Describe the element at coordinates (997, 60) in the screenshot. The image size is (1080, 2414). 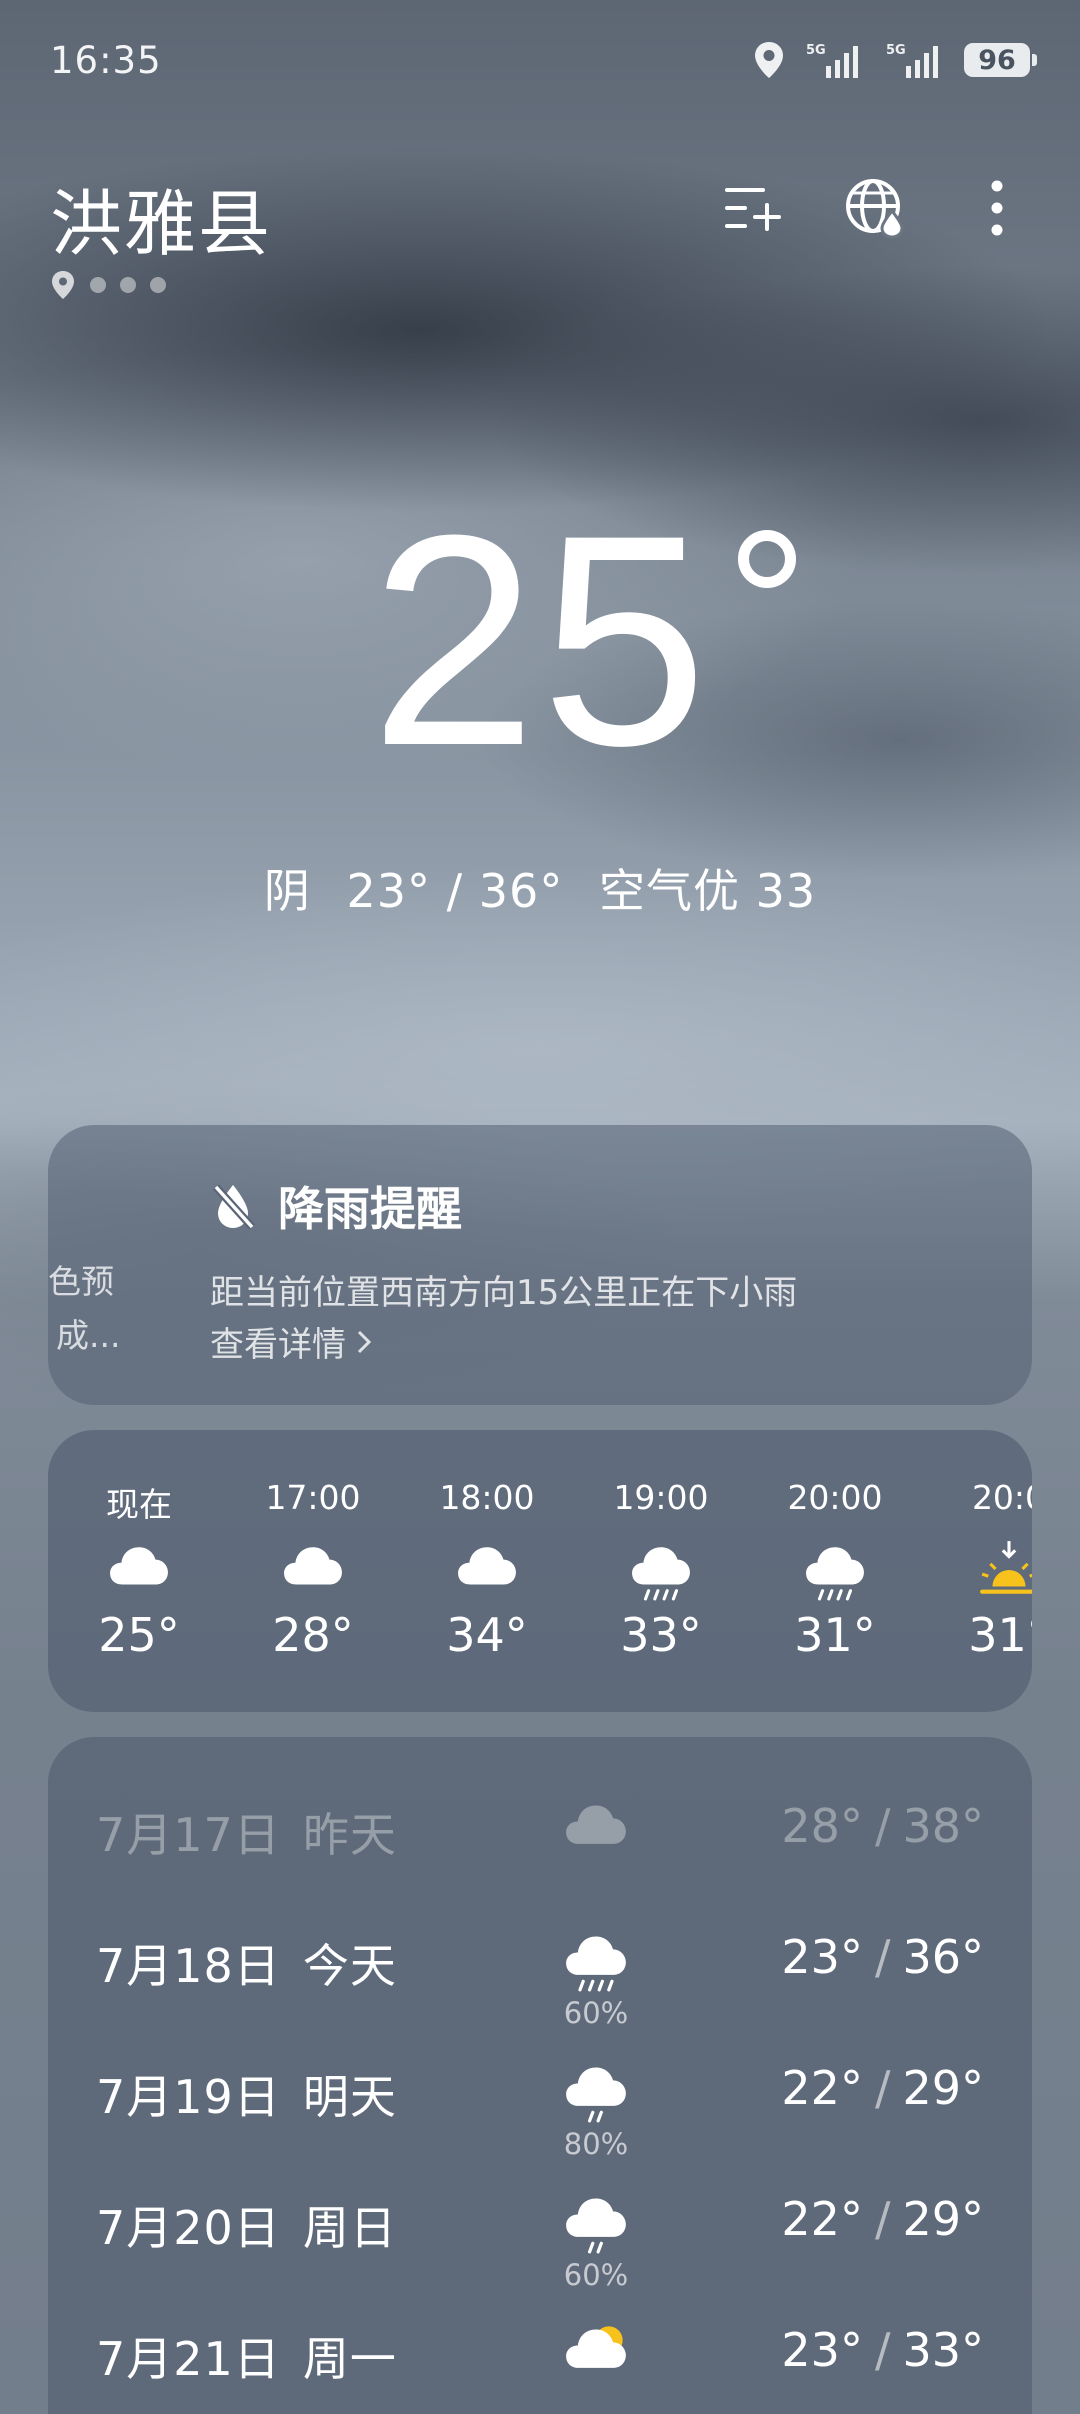
I see `battery-level: 96` at that location.